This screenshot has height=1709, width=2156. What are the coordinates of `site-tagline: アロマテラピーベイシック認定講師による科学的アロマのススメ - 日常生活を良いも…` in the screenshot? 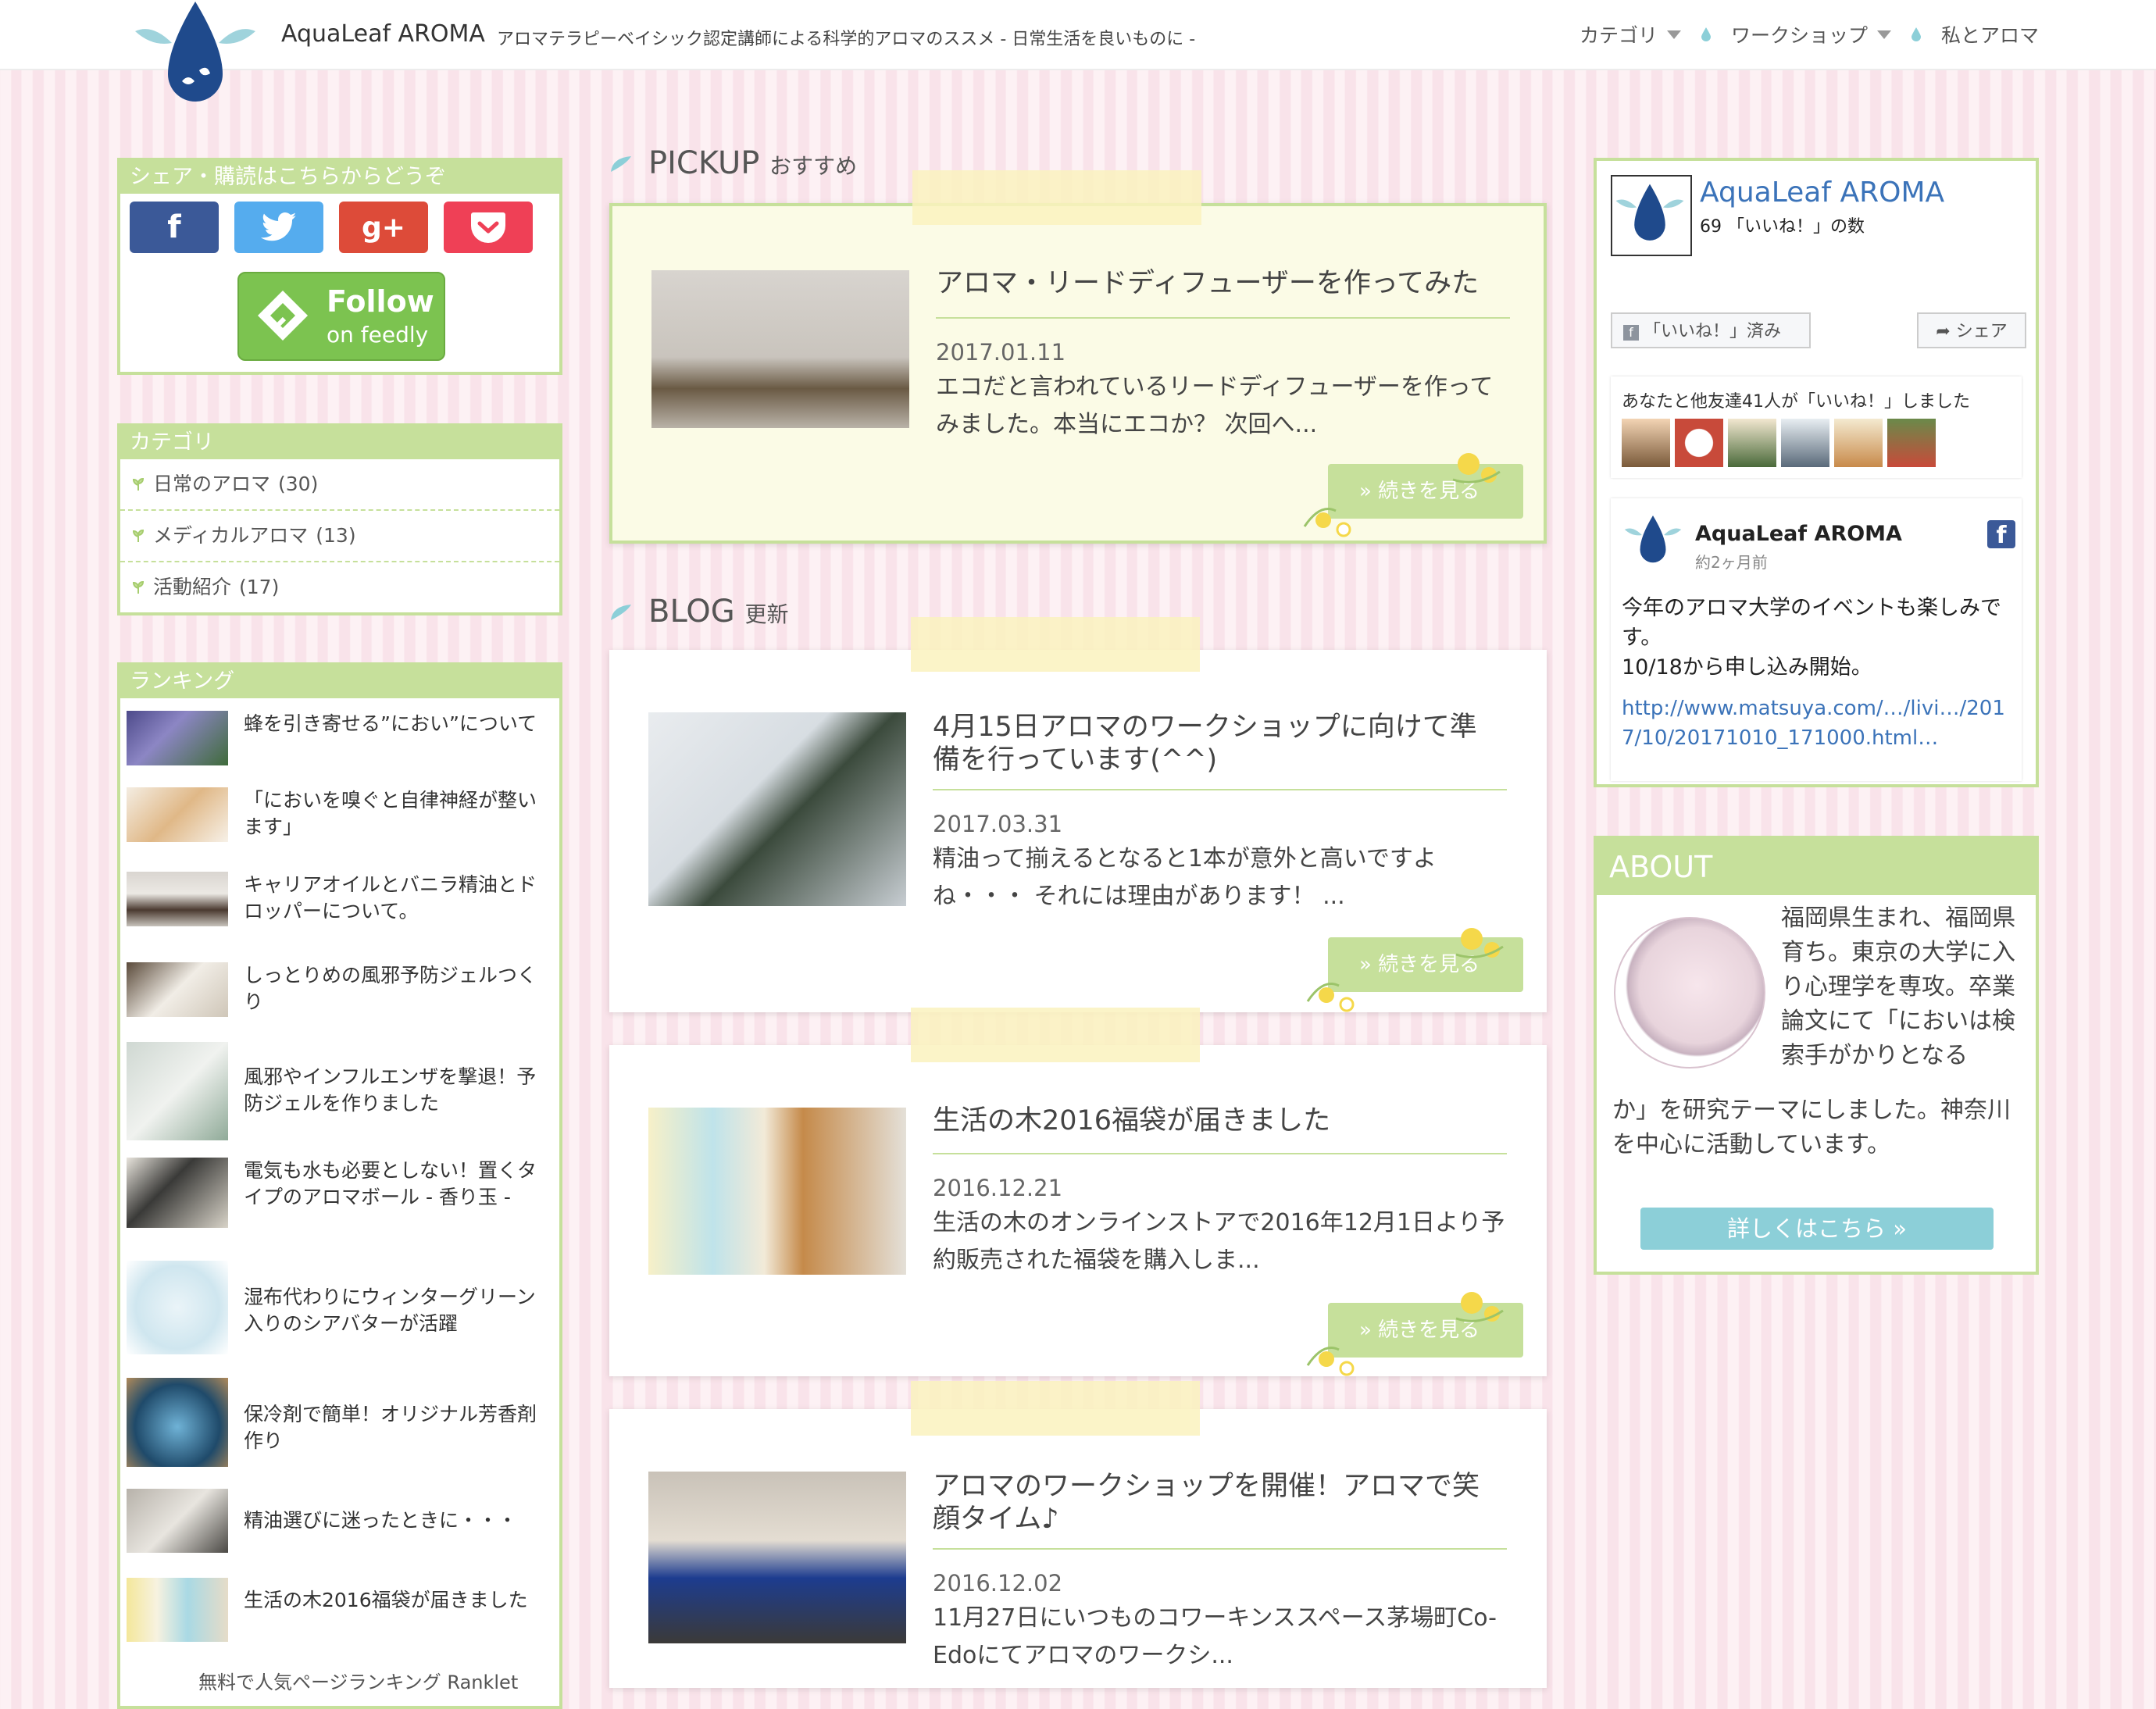 It's located at (846, 39).